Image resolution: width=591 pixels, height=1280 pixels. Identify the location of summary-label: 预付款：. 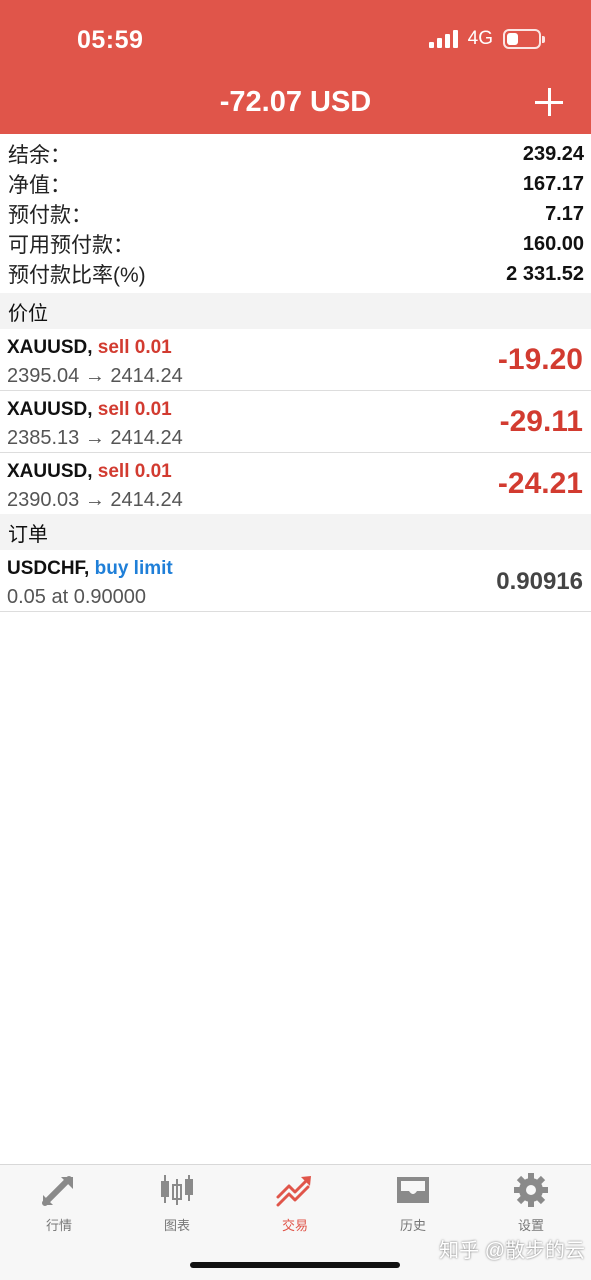
(50, 215).